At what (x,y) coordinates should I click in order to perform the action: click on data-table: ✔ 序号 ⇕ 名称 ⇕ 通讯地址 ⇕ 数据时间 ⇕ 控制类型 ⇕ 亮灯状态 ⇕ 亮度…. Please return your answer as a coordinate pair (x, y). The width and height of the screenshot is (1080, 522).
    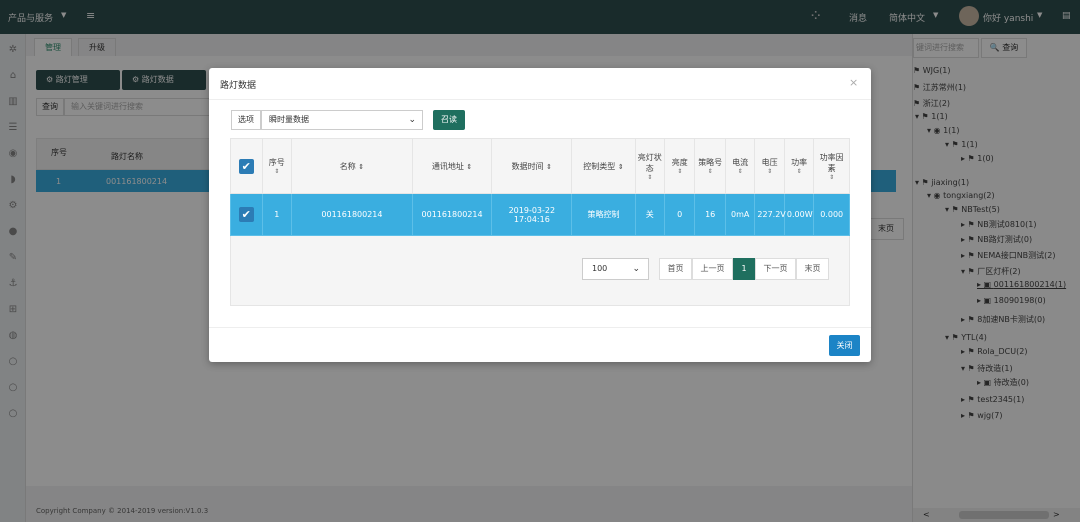
    Looking at the image, I should click on (540, 187).